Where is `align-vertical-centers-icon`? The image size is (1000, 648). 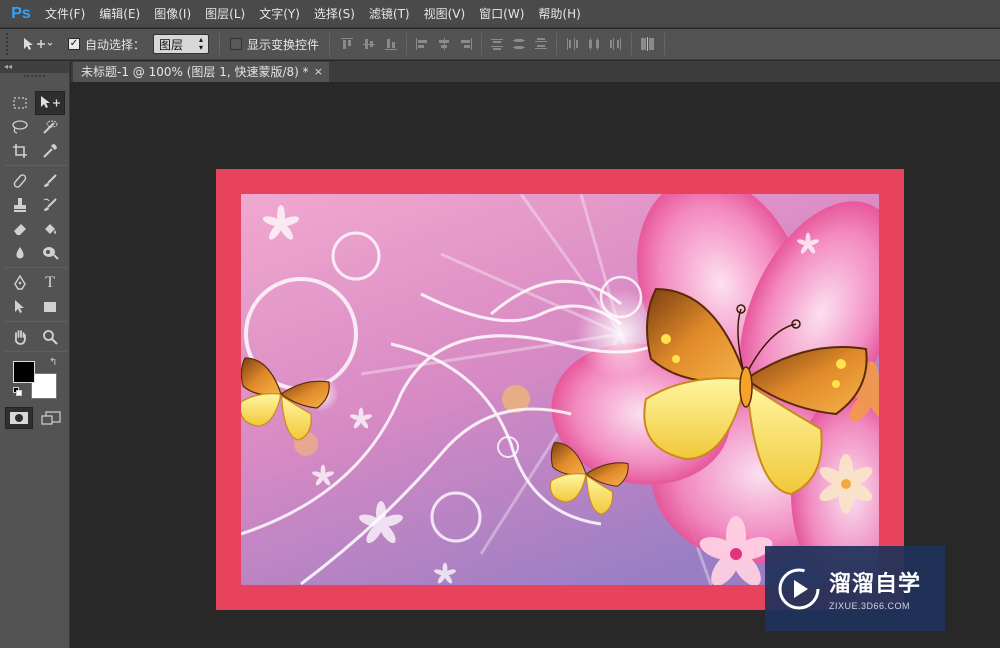 align-vertical-centers-icon is located at coordinates (369, 44).